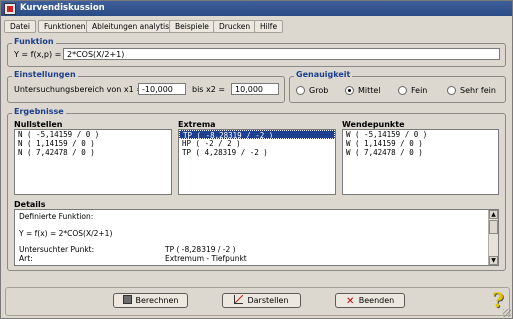  What do you see at coordinates (257, 135) in the screenshot?
I see `list-item-selected: TP ( -8,28319 / -2 )` at bounding box center [257, 135].